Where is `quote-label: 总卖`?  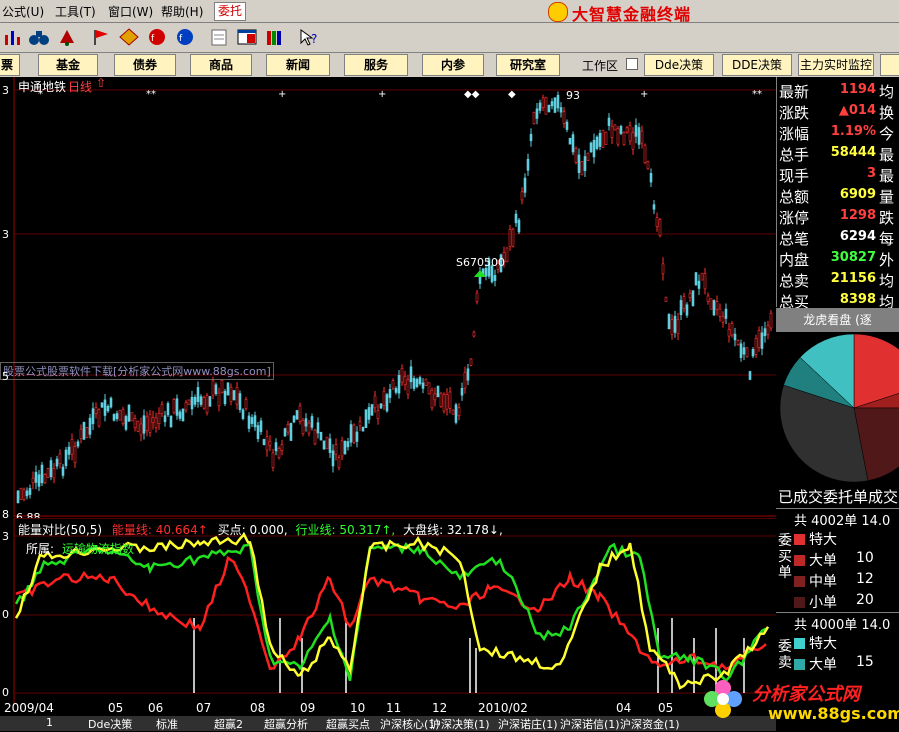
quote-label: 总卖 is located at coordinates (794, 281).